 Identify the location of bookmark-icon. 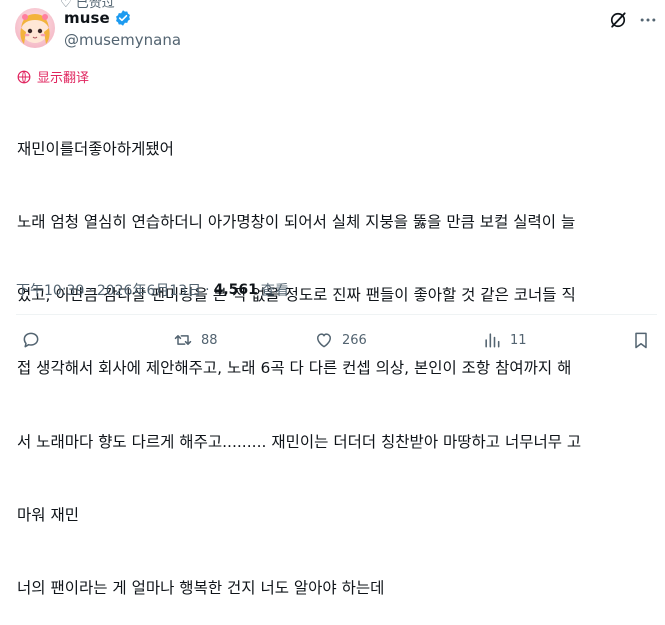
(641, 340).